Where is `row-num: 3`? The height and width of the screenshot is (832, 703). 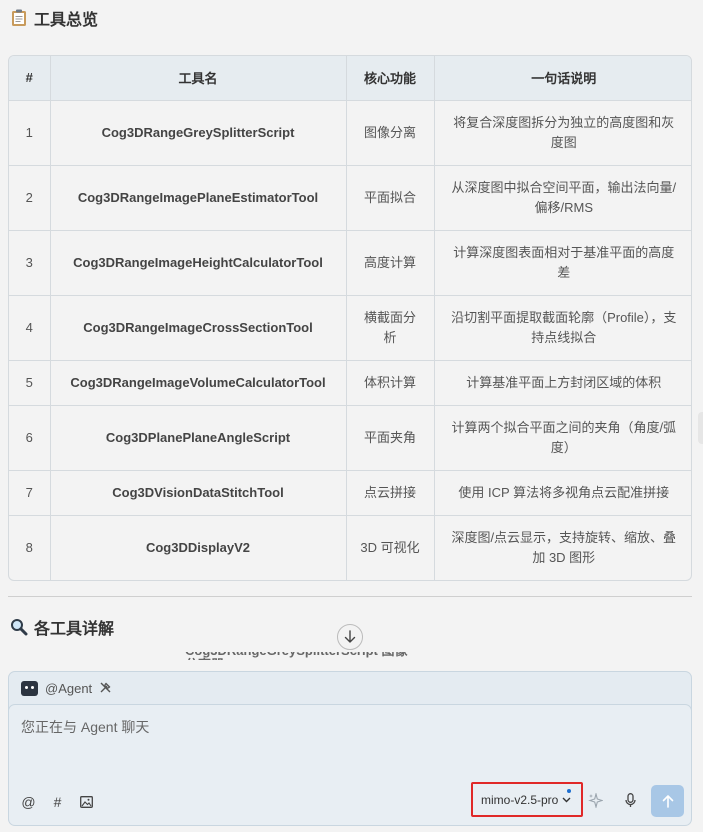 row-num: 3 is located at coordinates (30, 263).